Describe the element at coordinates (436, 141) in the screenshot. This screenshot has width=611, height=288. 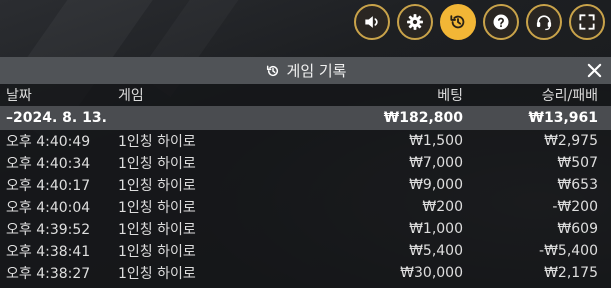
I see `row-bet: ₩1,500` at that location.